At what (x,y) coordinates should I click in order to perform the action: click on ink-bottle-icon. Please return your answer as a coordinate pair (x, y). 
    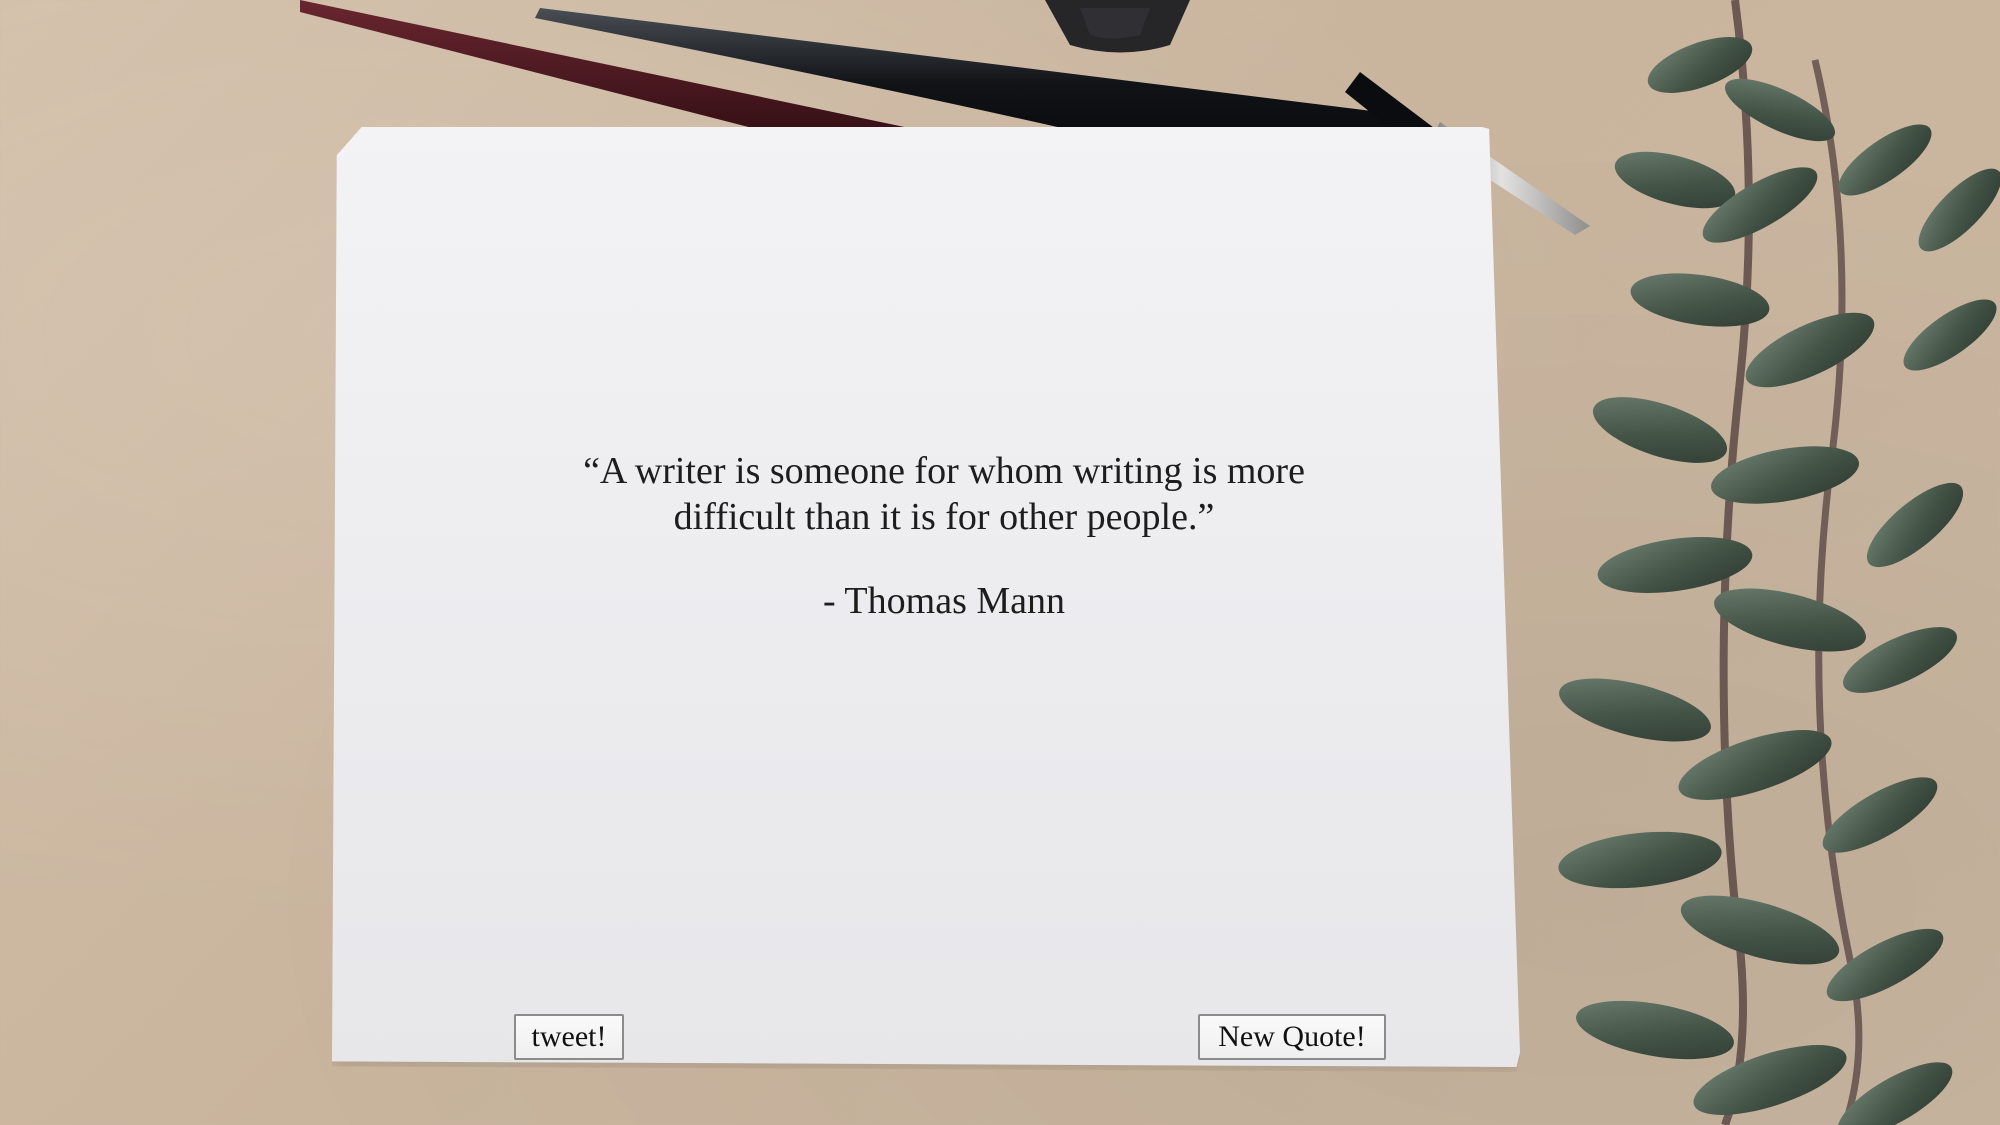
    Looking at the image, I should click on (1117, 26).